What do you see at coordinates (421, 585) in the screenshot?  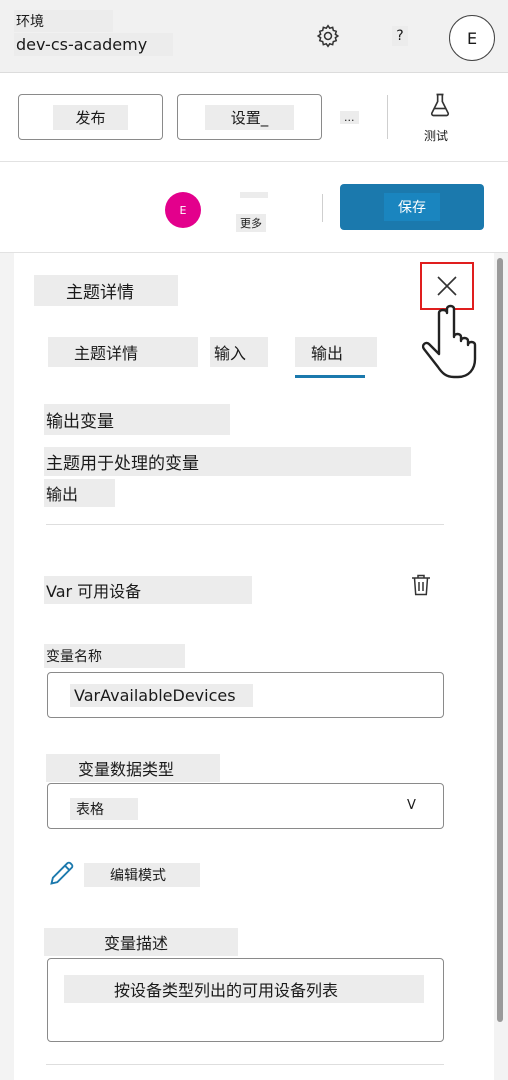 I see `trash-icon` at bounding box center [421, 585].